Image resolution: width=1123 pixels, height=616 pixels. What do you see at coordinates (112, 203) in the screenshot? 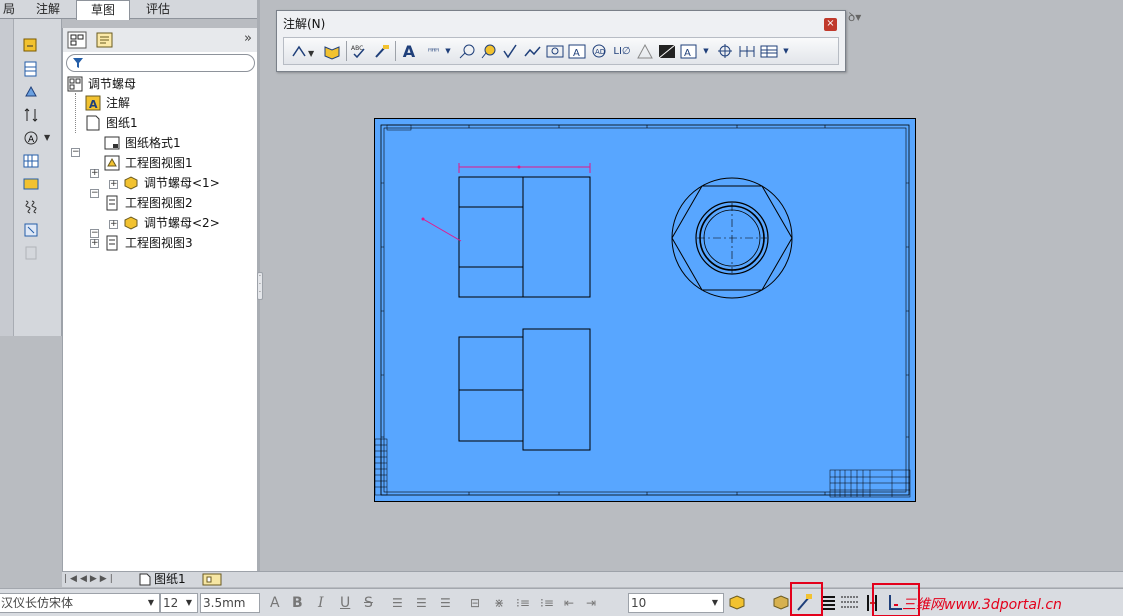
I see `drawing-view-icon` at bounding box center [112, 203].